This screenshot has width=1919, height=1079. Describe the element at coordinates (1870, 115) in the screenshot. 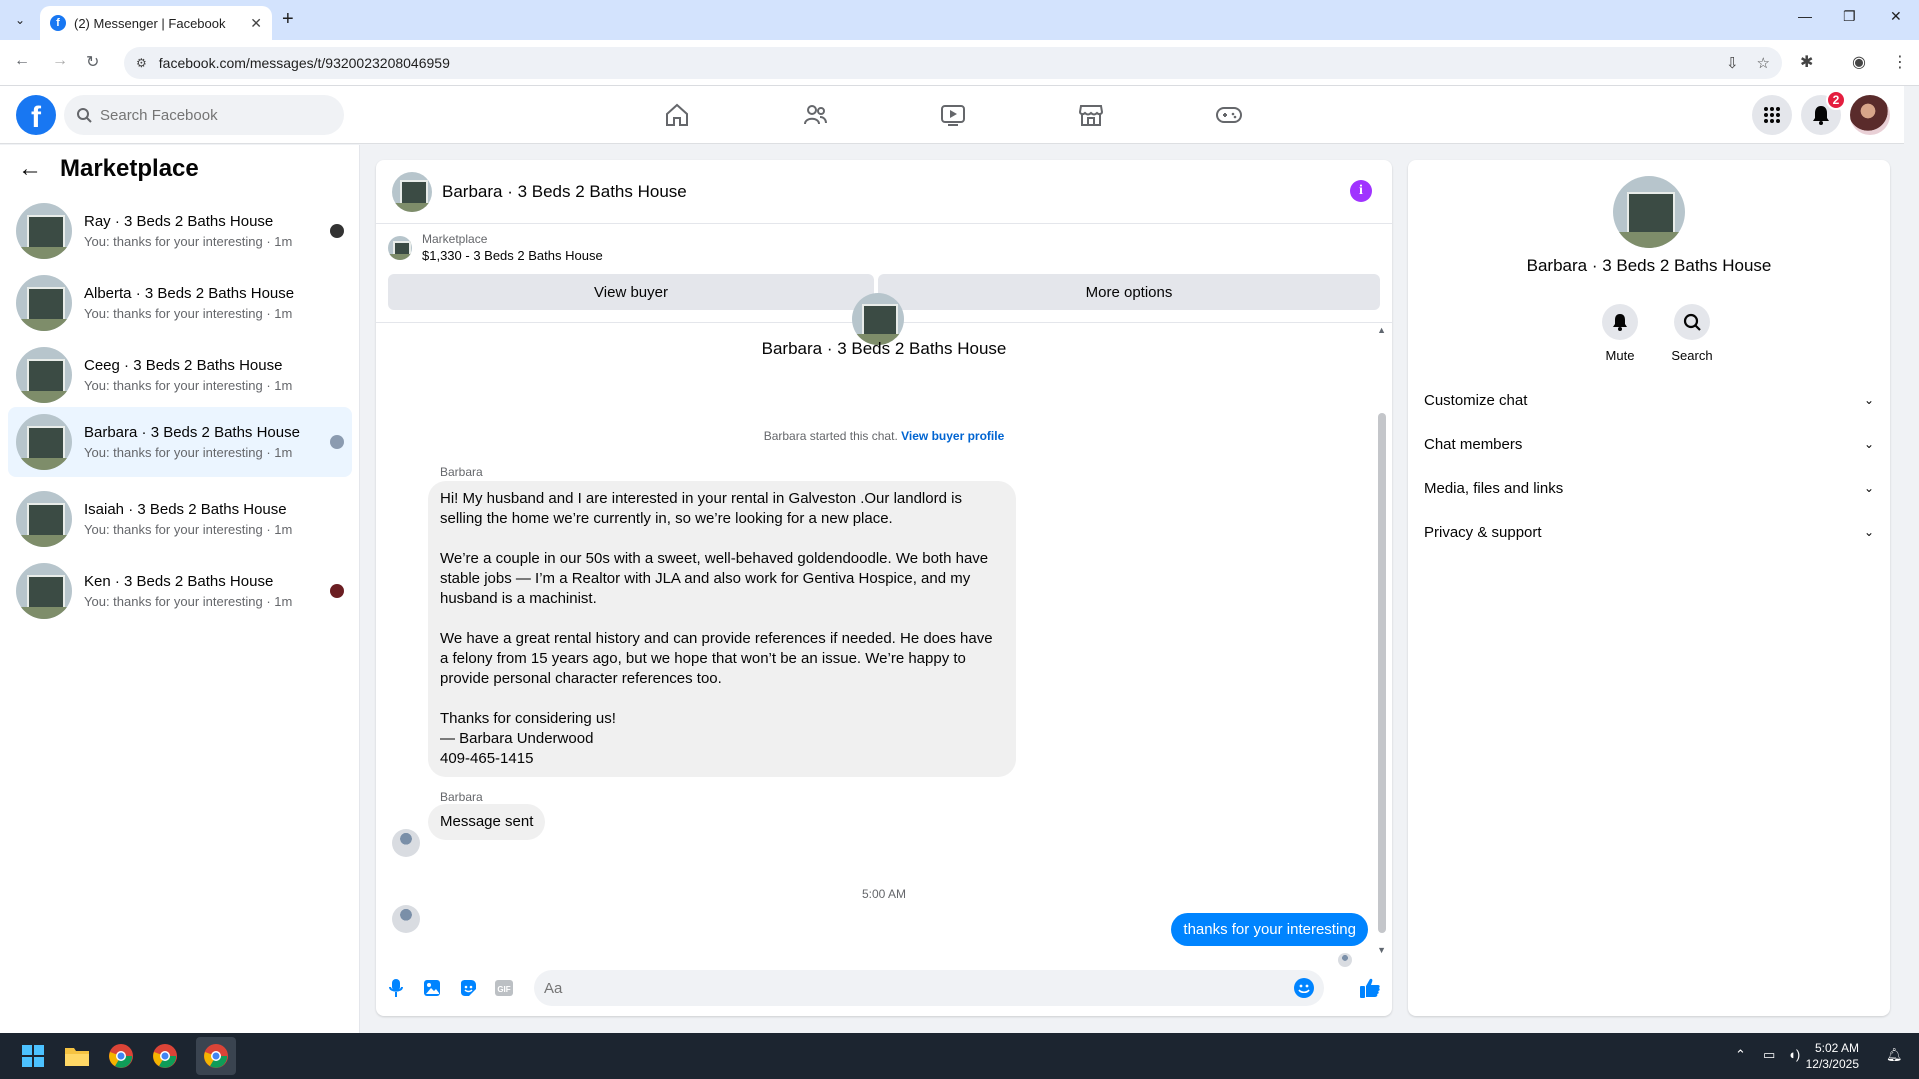

I see `account-avatar` at that location.